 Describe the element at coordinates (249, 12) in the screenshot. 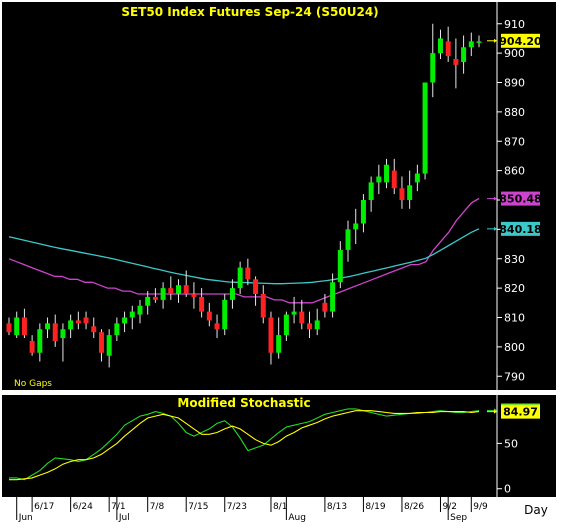

I see `price-chart-title: SET50 Index Futures Sep-24 (S50U24)` at that location.